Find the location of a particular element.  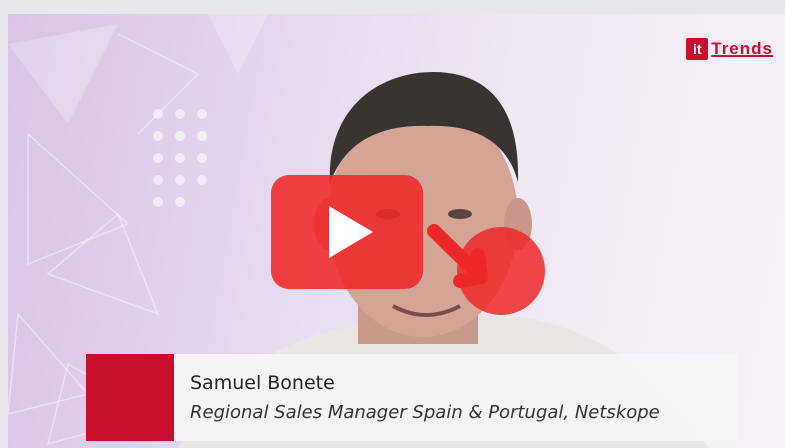

it-trends-logo: it Trends is located at coordinates (729, 49).